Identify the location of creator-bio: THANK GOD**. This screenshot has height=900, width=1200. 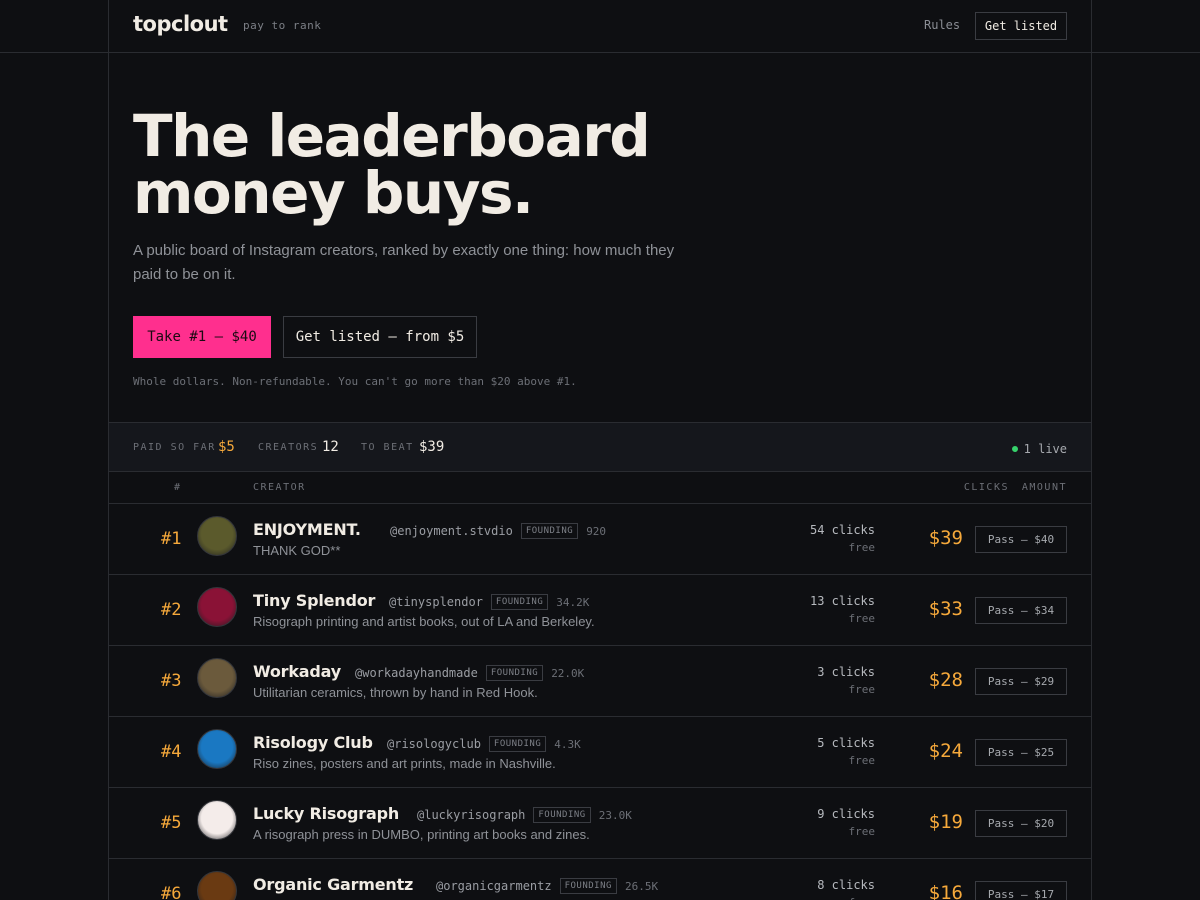
(297, 550).